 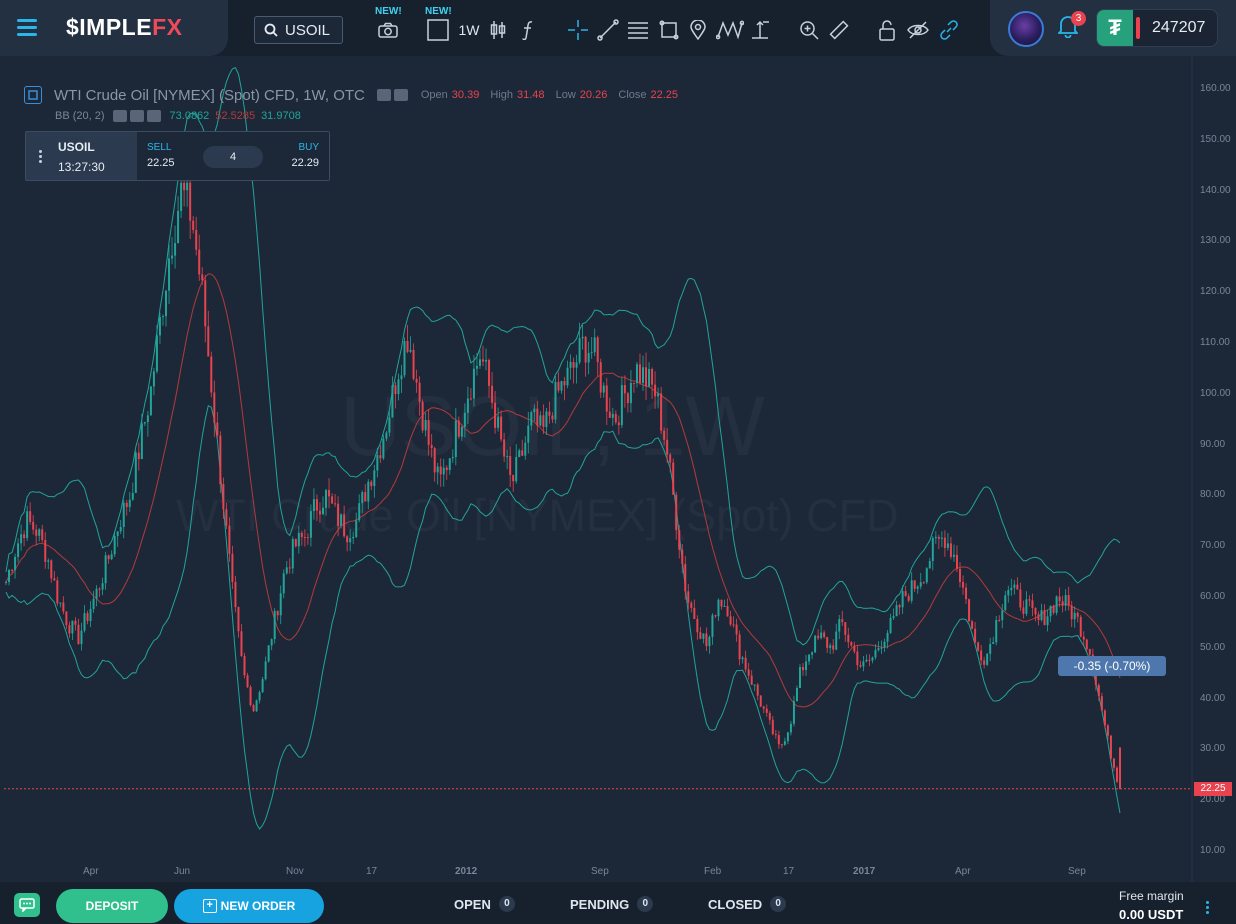 What do you see at coordinates (669, 30) in the screenshot?
I see `rectangle-icon` at bounding box center [669, 30].